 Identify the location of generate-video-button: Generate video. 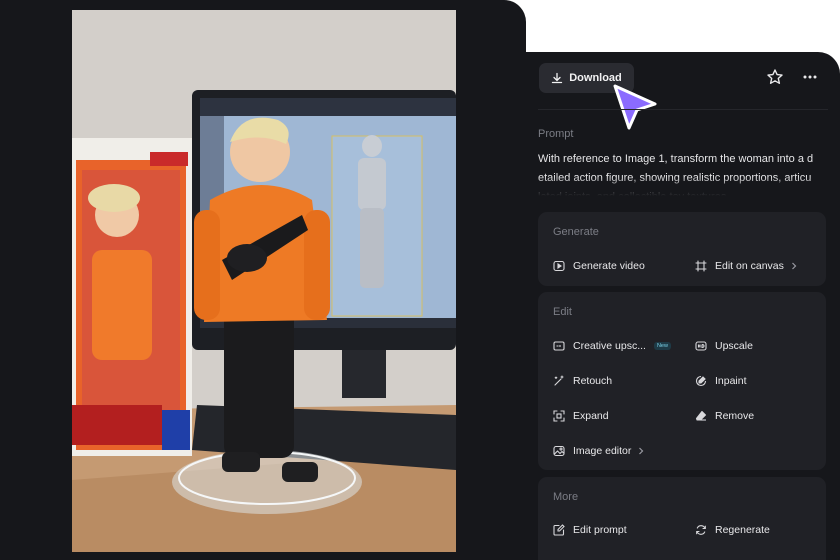
(599, 266).